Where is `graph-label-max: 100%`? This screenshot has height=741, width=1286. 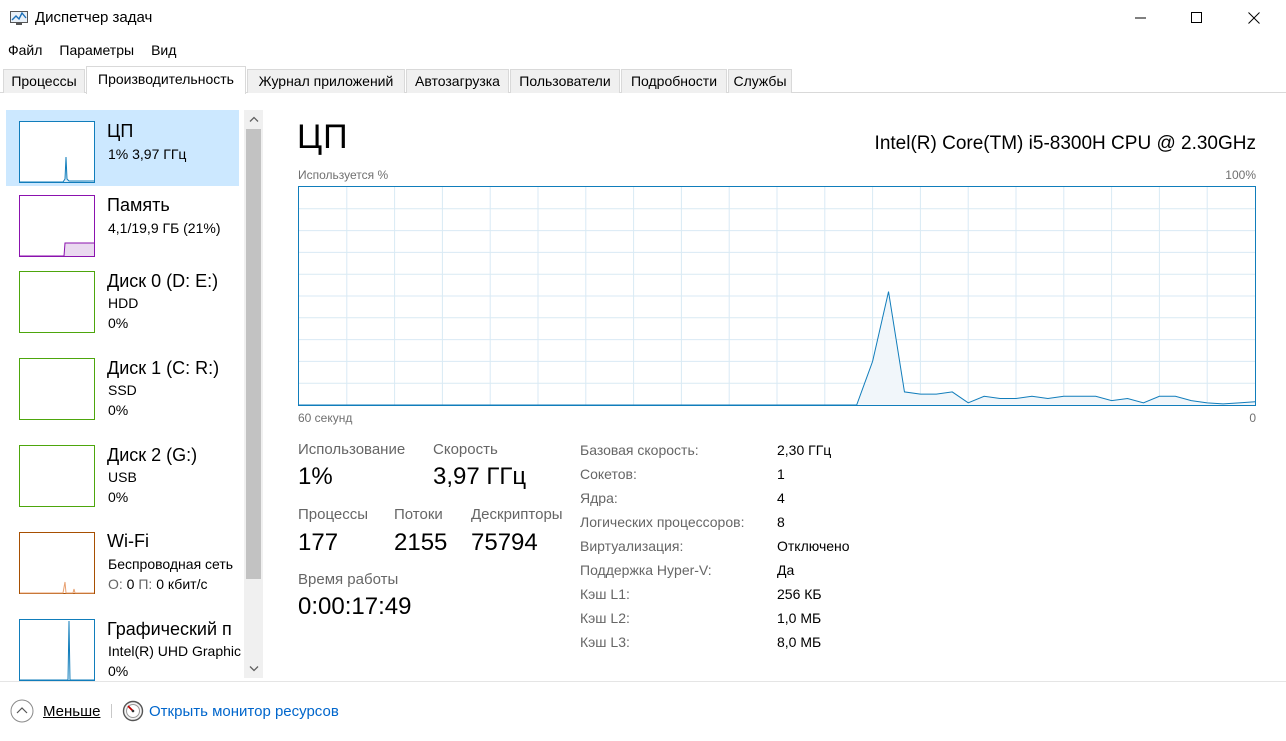
graph-label-max: 100% is located at coordinates (1240, 175).